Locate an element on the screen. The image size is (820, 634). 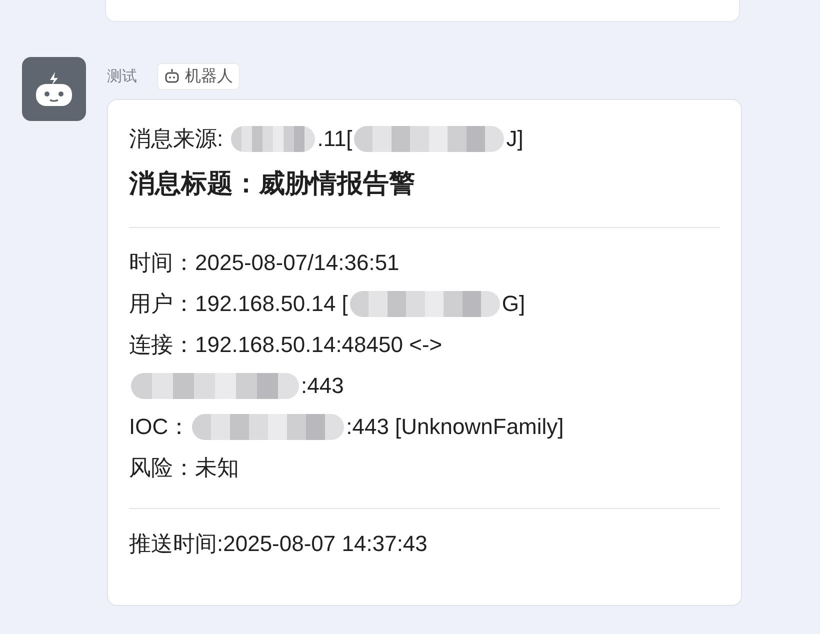
message-text: 消息来源: is located at coordinates (176, 138).